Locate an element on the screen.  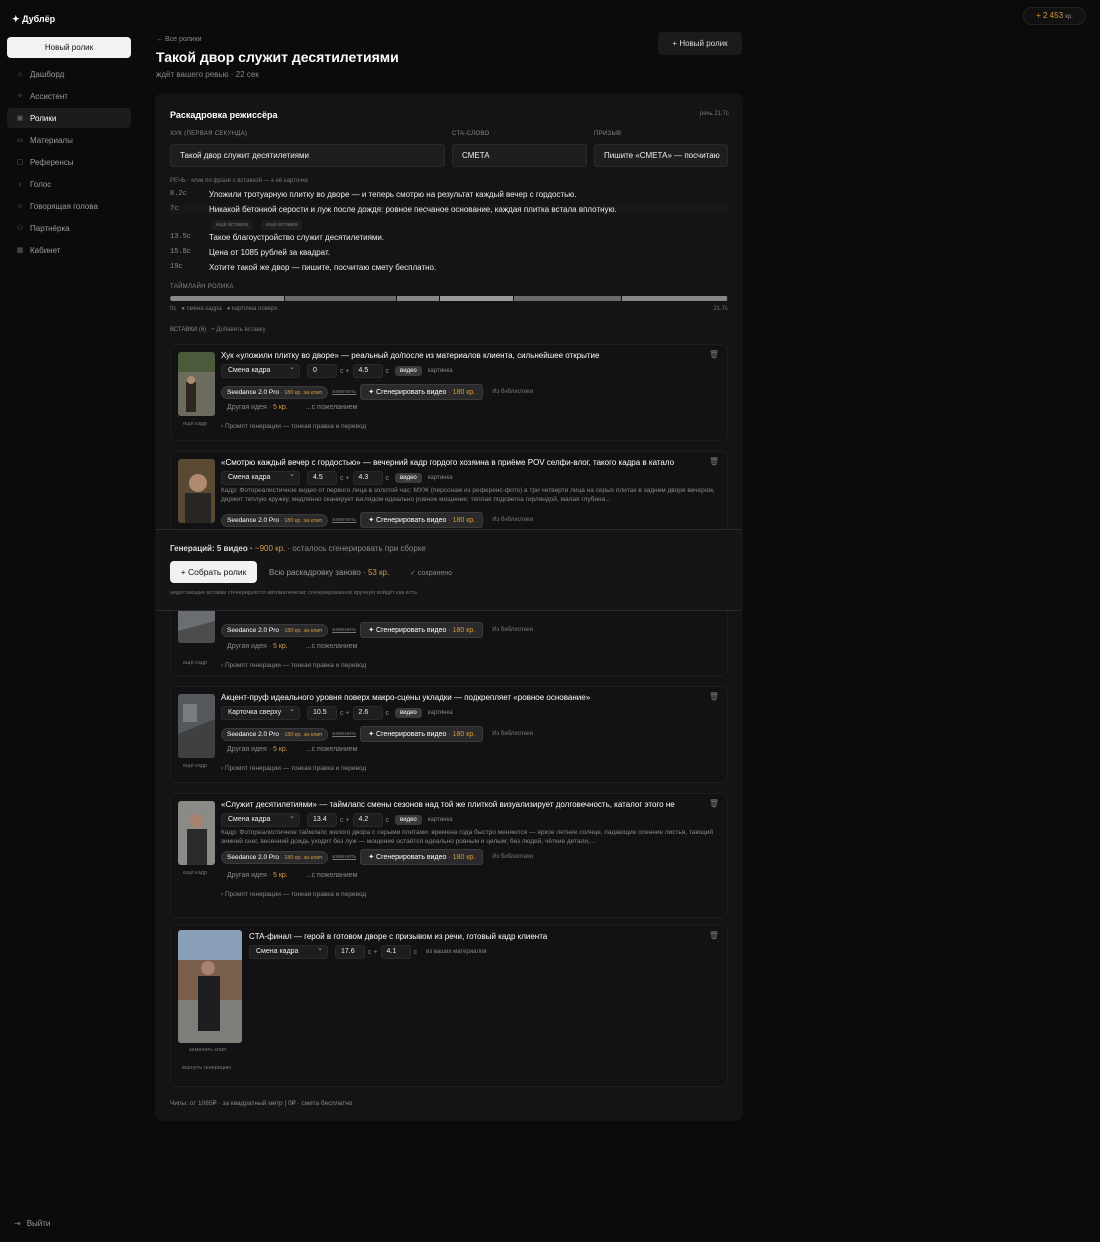
start-input: 13.4 is located at coordinates (322, 820).